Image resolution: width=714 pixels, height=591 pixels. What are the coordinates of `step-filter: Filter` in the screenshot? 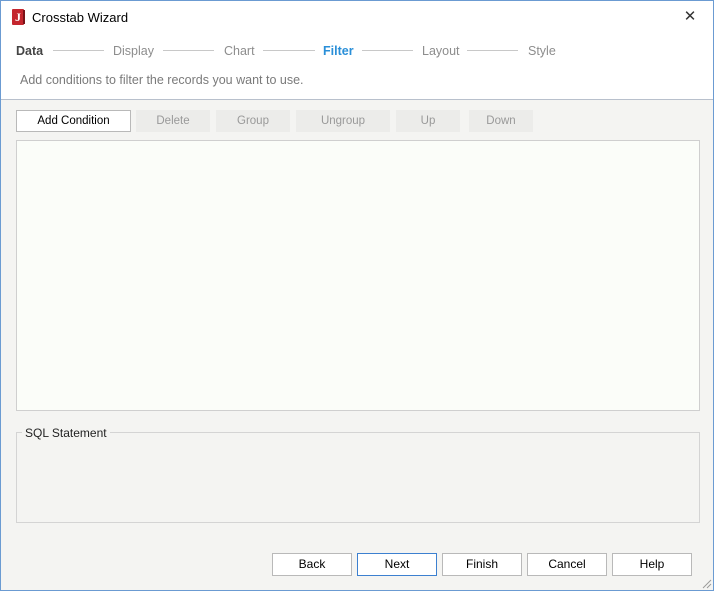 It's located at (338, 51).